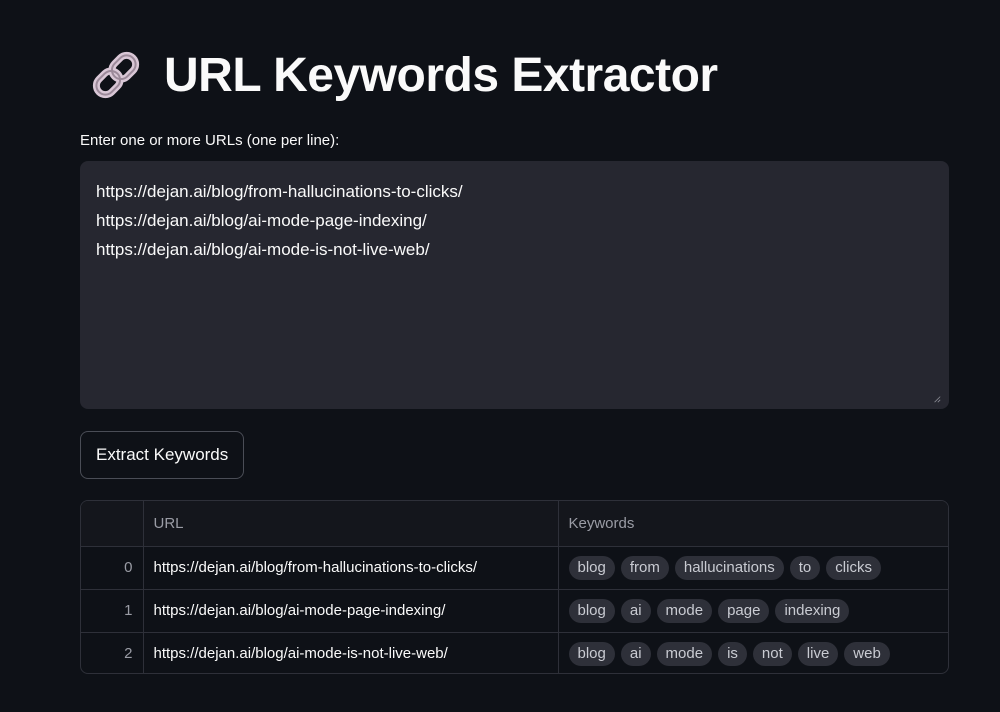  What do you see at coordinates (112, 611) in the screenshot?
I see `row-index: 1` at bounding box center [112, 611].